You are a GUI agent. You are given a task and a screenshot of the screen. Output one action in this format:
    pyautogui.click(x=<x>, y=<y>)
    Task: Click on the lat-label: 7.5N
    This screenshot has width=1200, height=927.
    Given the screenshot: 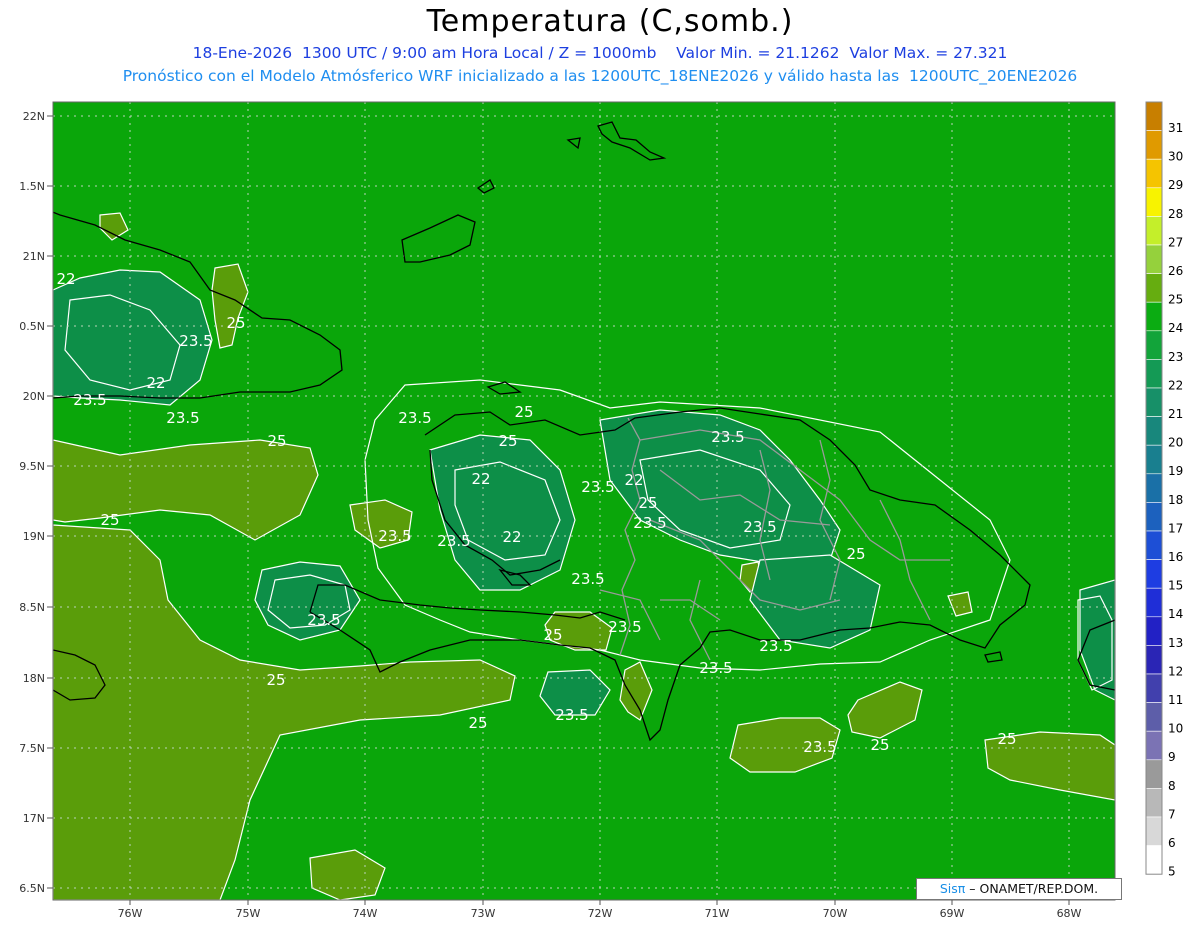 What is the action you would take?
    pyautogui.click(x=32, y=748)
    